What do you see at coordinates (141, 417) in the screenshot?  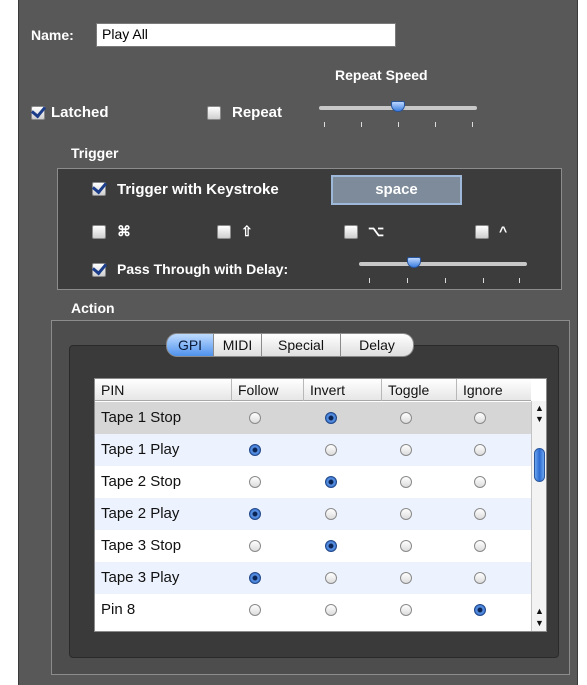 I see `pin-name-cell: Tape 1 Stop` at bounding box center [141, 417].